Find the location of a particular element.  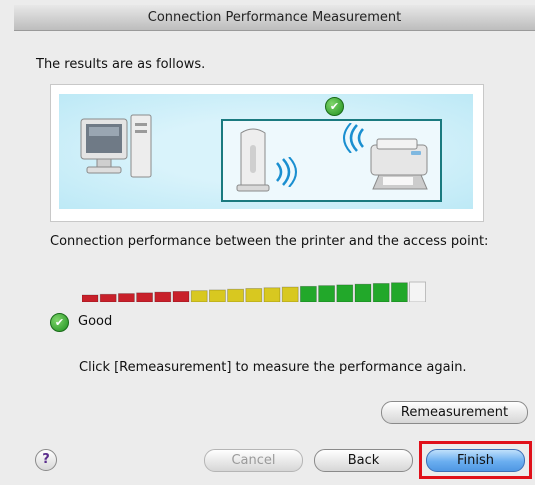

remeasurement-button: Remeasurement is located at coordinates (454, 412).